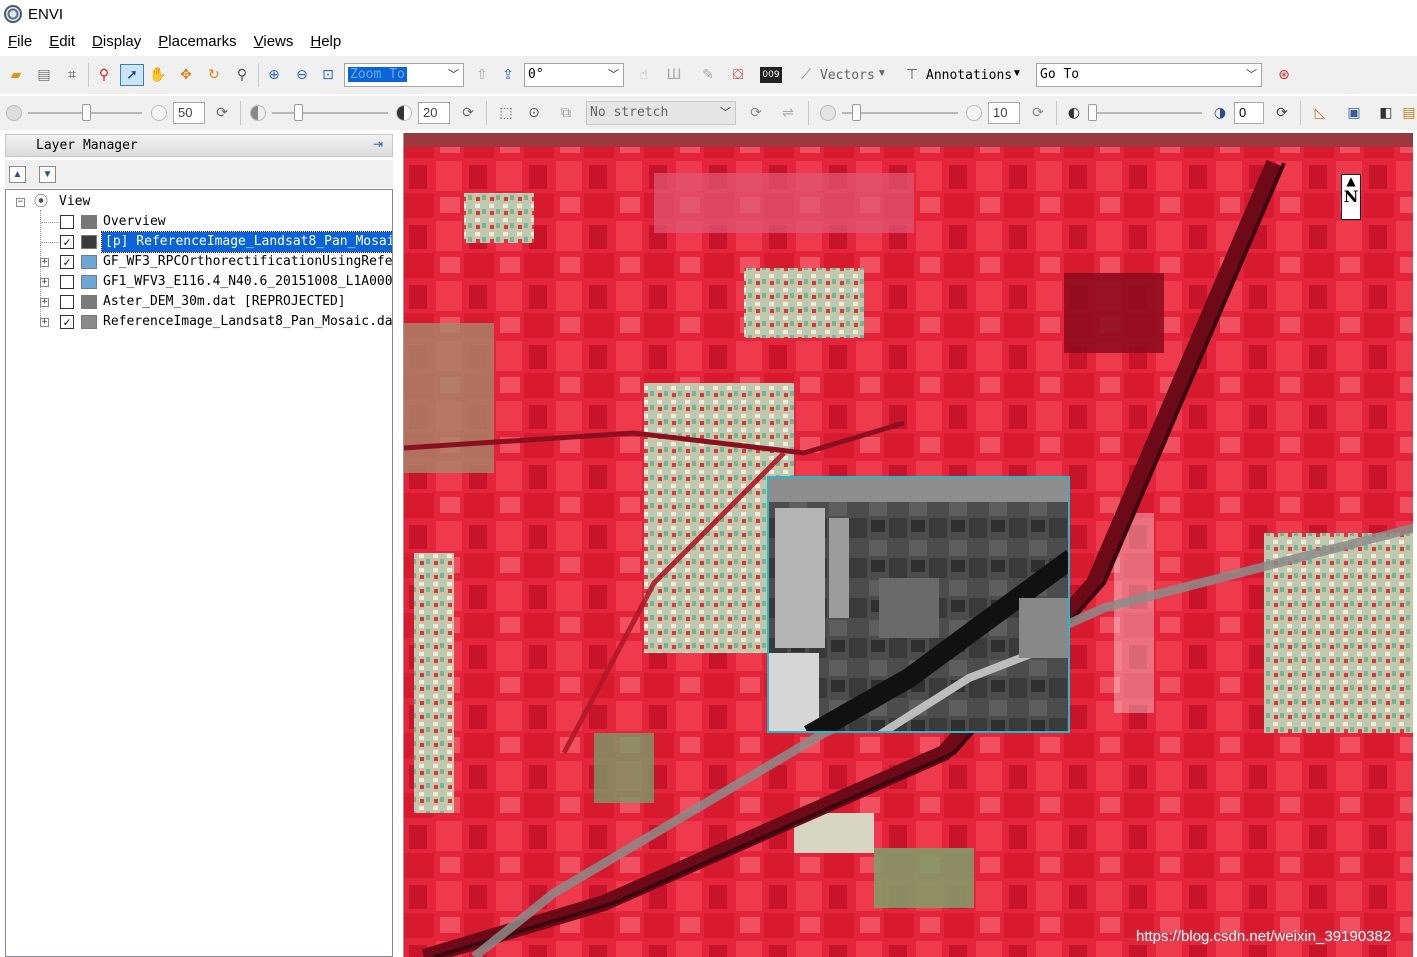 The width and height of the screenshot is (1417, 957). What do you see at coordinates (104, 75) in the screenshot?
I see `cursor-value-icon: ⚲` at bounding box center [104, 75].